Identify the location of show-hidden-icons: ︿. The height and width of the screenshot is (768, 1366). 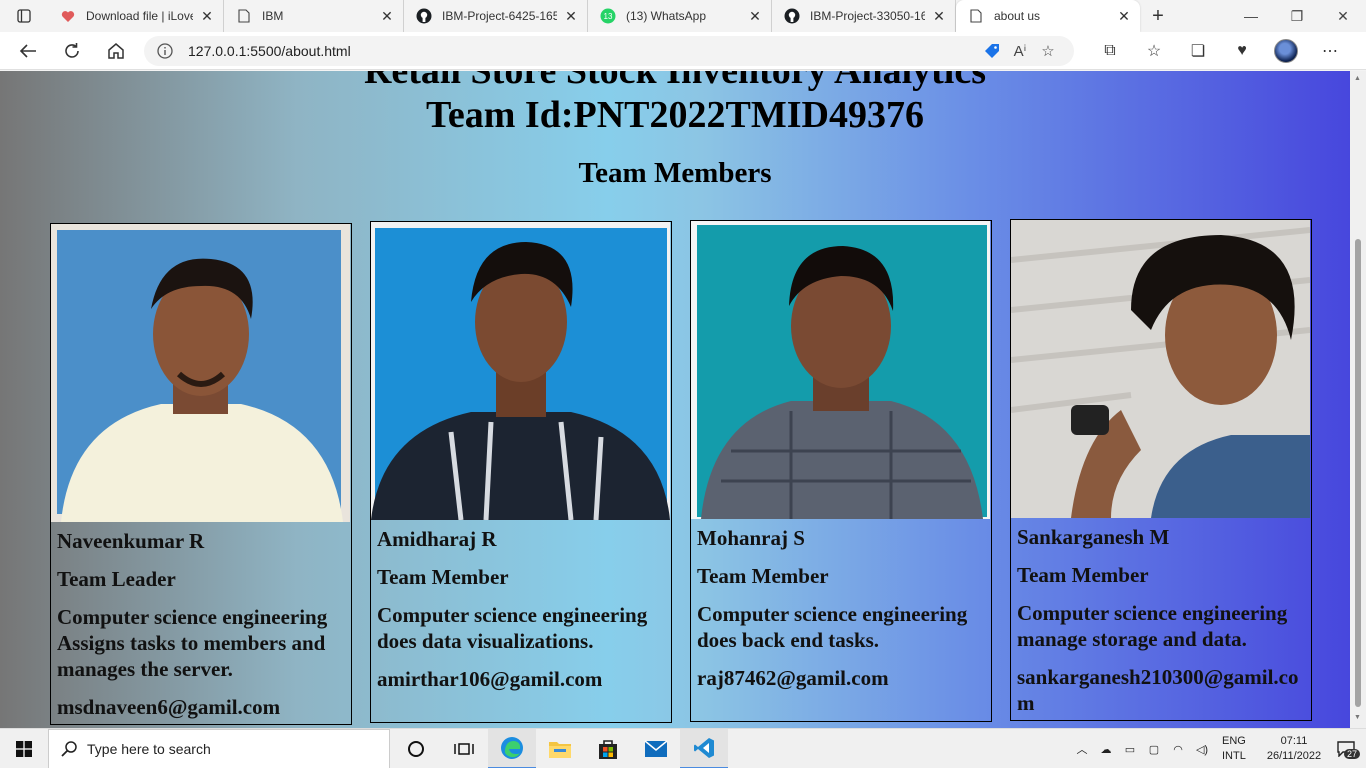
(1082, 749).